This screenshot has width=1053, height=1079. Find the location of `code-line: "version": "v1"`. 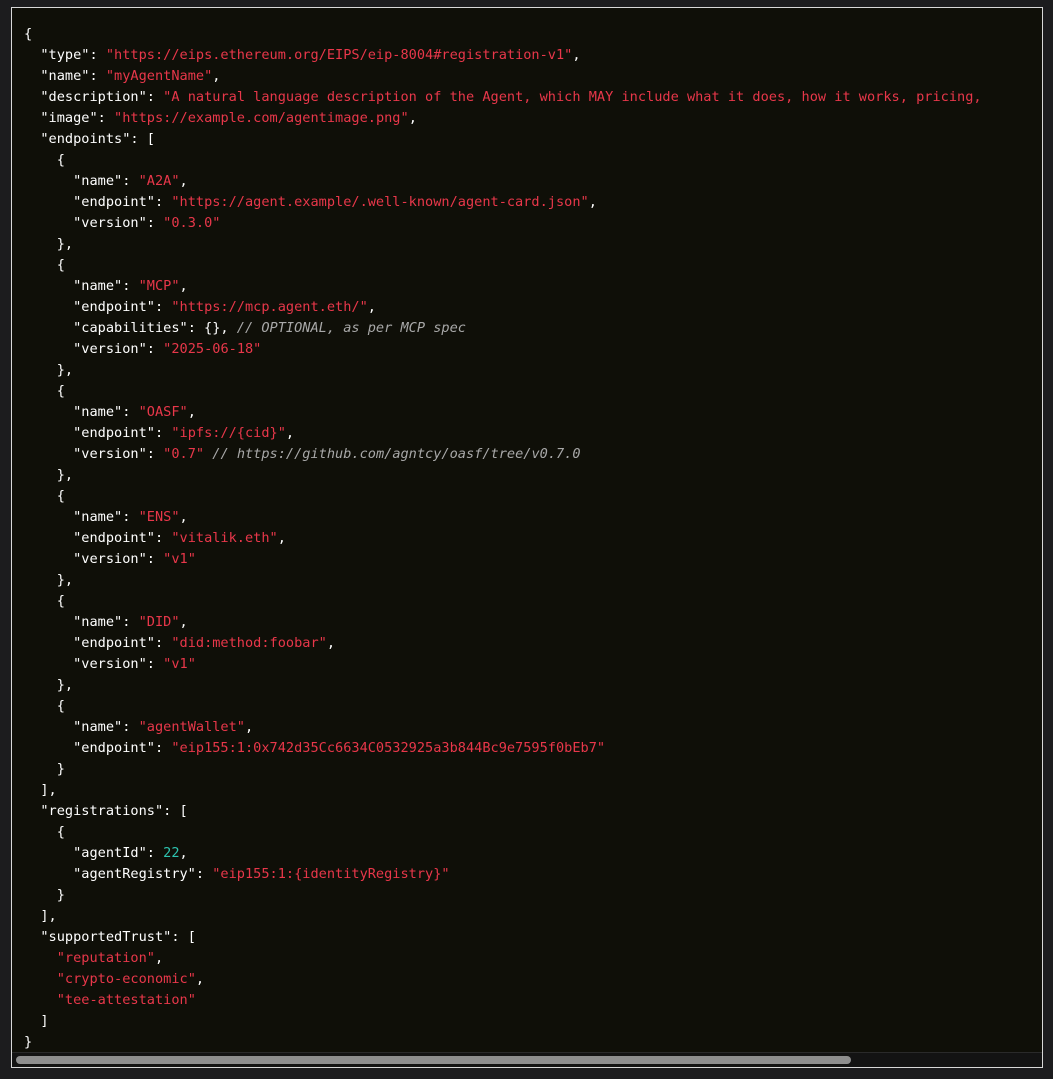

code-line: "version": "v1" is located at coordinates (503, 559).